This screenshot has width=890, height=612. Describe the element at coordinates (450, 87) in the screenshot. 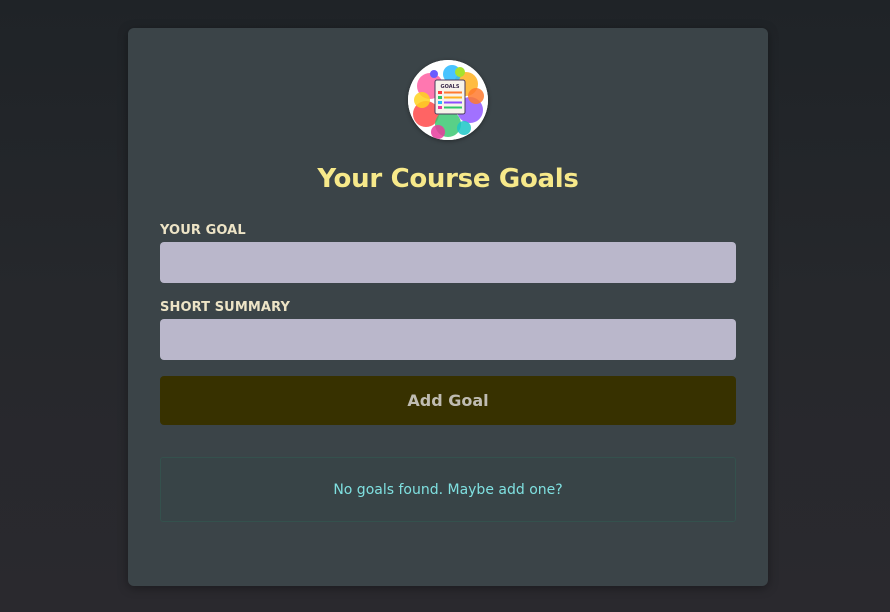

I see `logo-goals-text: GOALS` at that location.